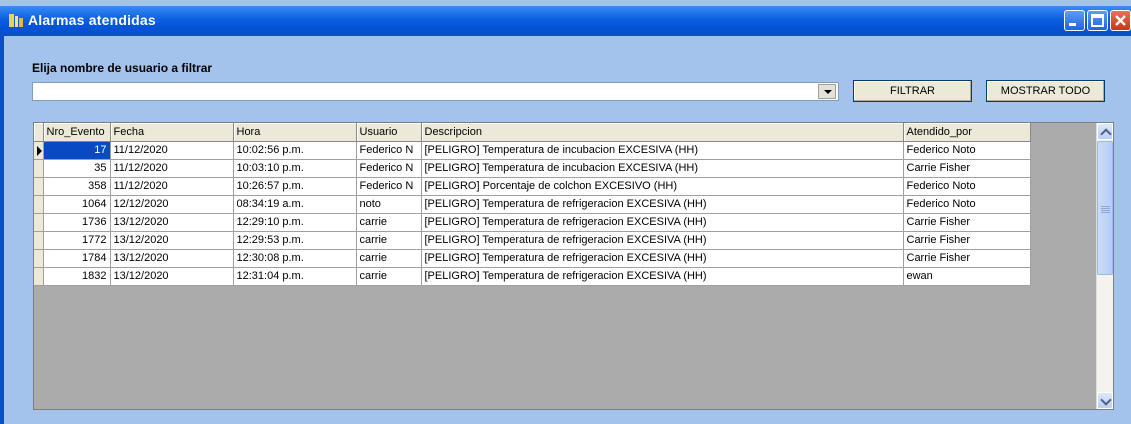 The image size is (1131, 424). I want to click on window-title: Alarmas atendidas, so click(92, 20).